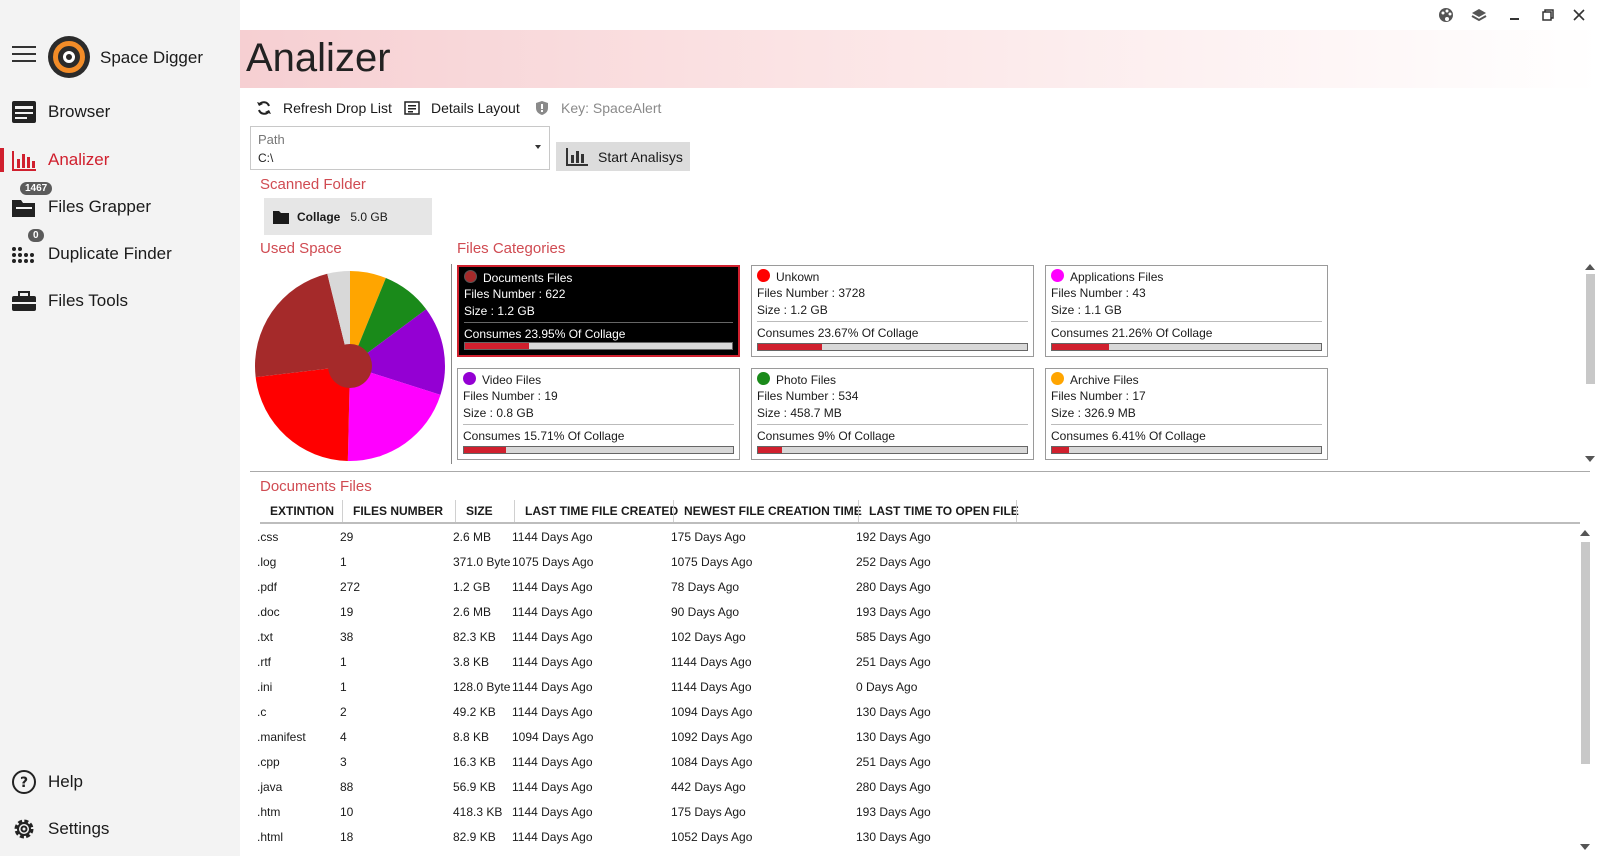  I want to click on cell-extension: .css, so click(268, 537).